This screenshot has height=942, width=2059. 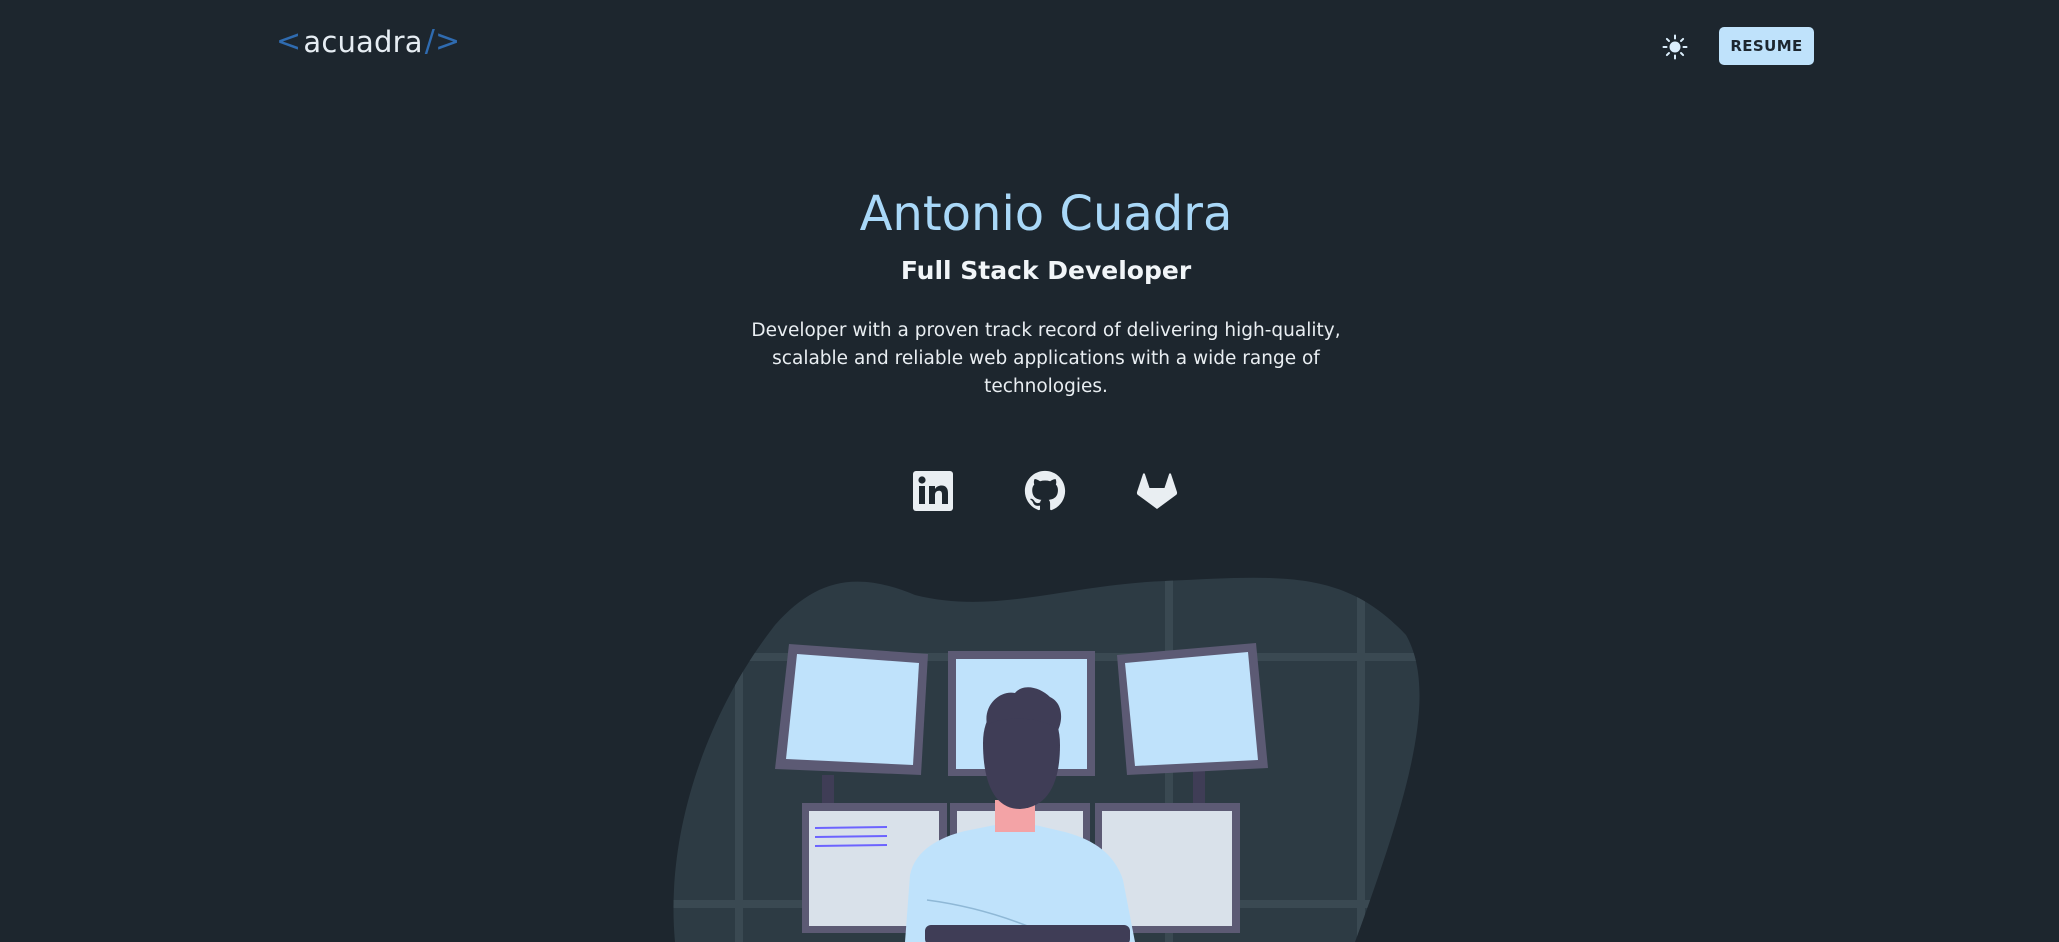 I want to click on hero-role: Full Stack Developer, so click(x=1046, y=270).